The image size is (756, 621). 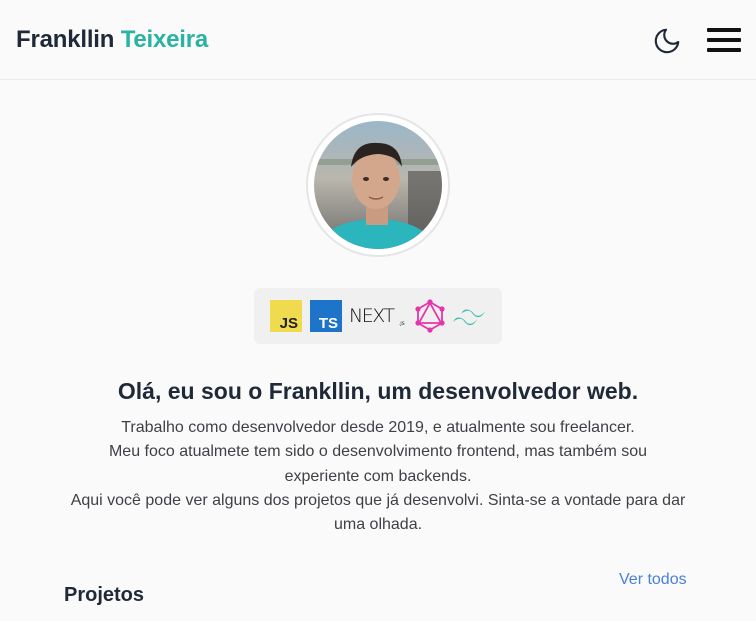 What do you see at coordinates (653, 580) in the screenshot?
I see `see-all-projects-link: Ver todos` at bounding box center [653, 580].